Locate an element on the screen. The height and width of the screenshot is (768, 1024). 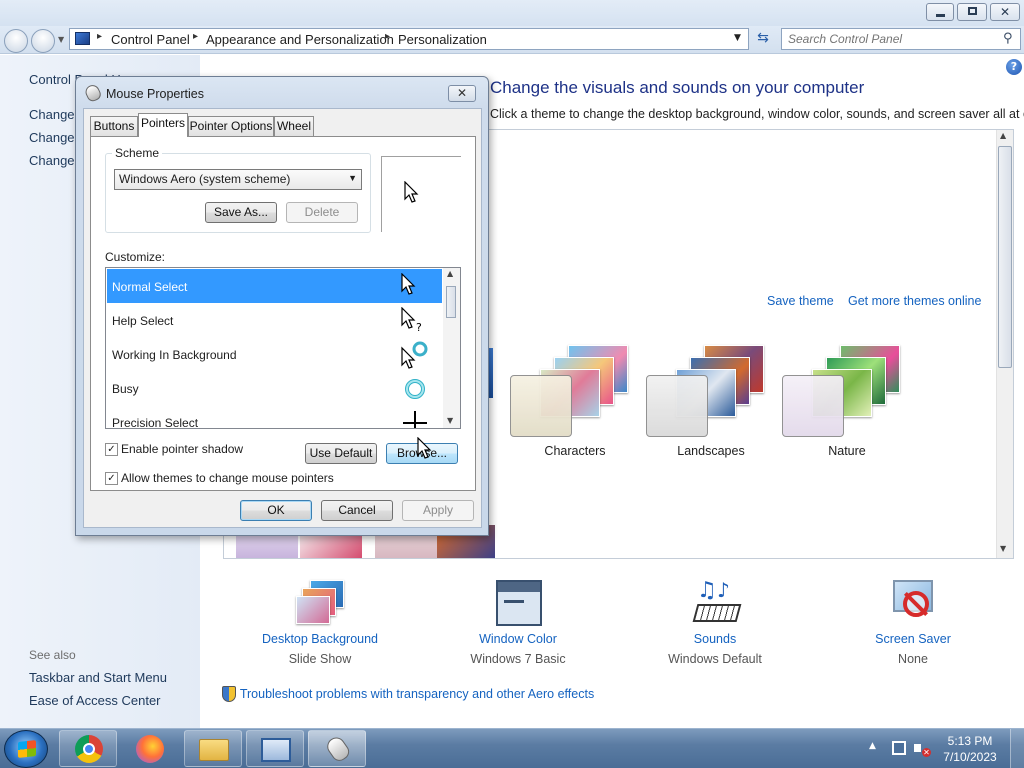
get-more-themes-link: Get more themes online is located at coordinates (914, 301).